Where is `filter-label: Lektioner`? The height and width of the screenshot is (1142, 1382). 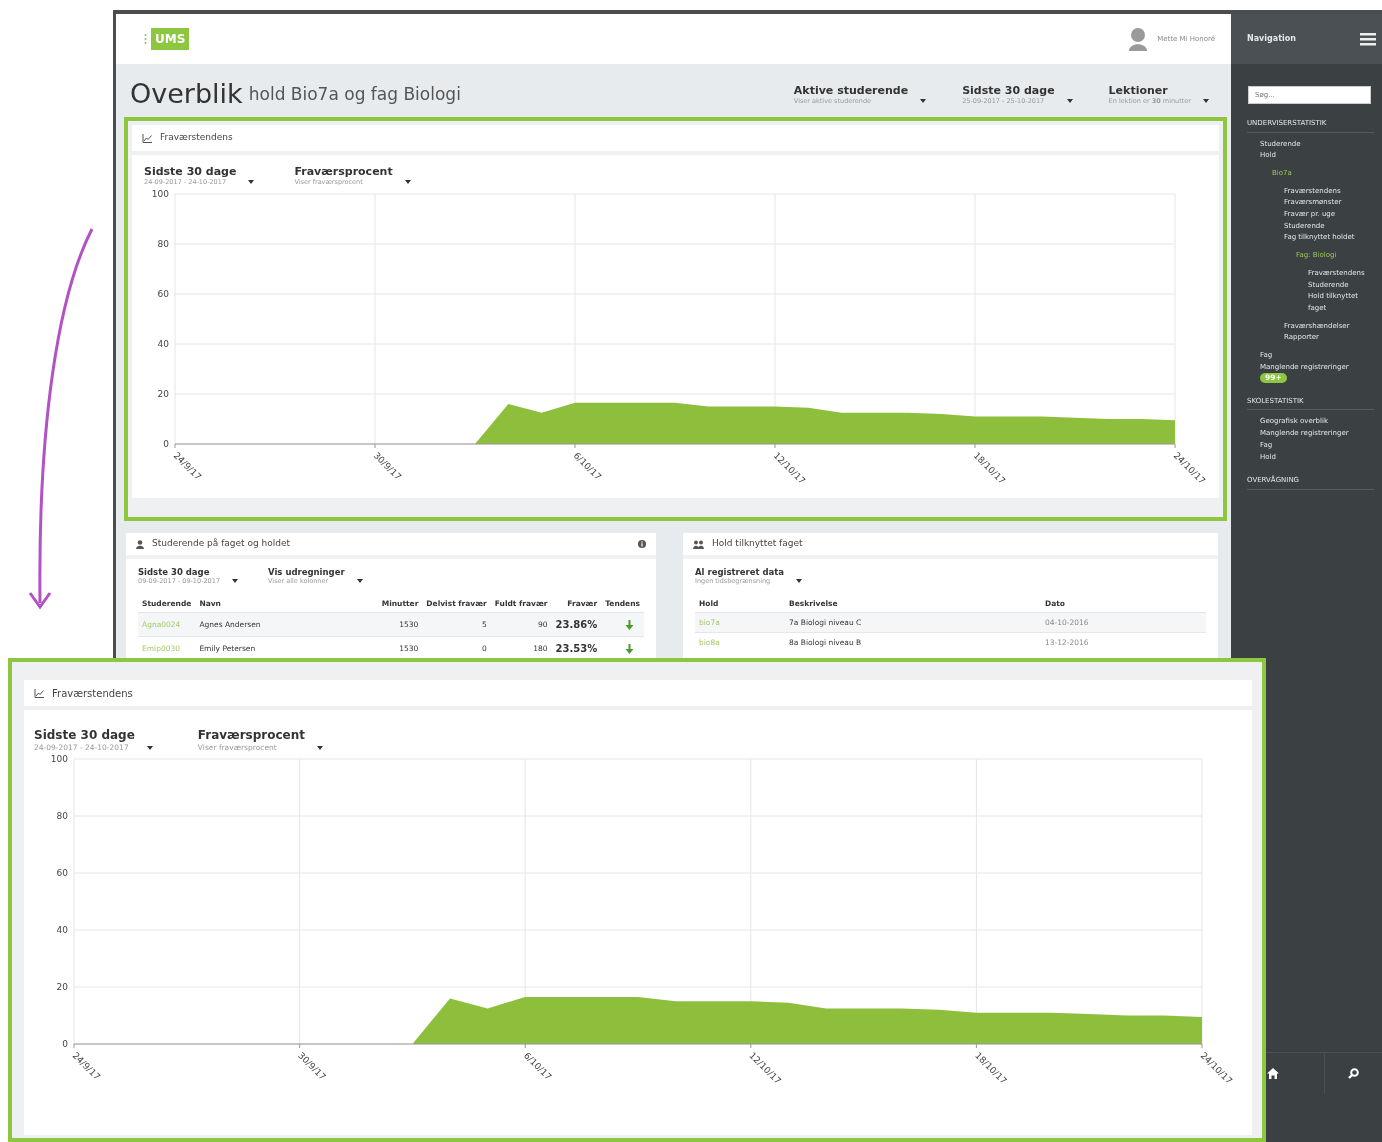
filter-label: Lektioner is located at coordinates (1149, 91).